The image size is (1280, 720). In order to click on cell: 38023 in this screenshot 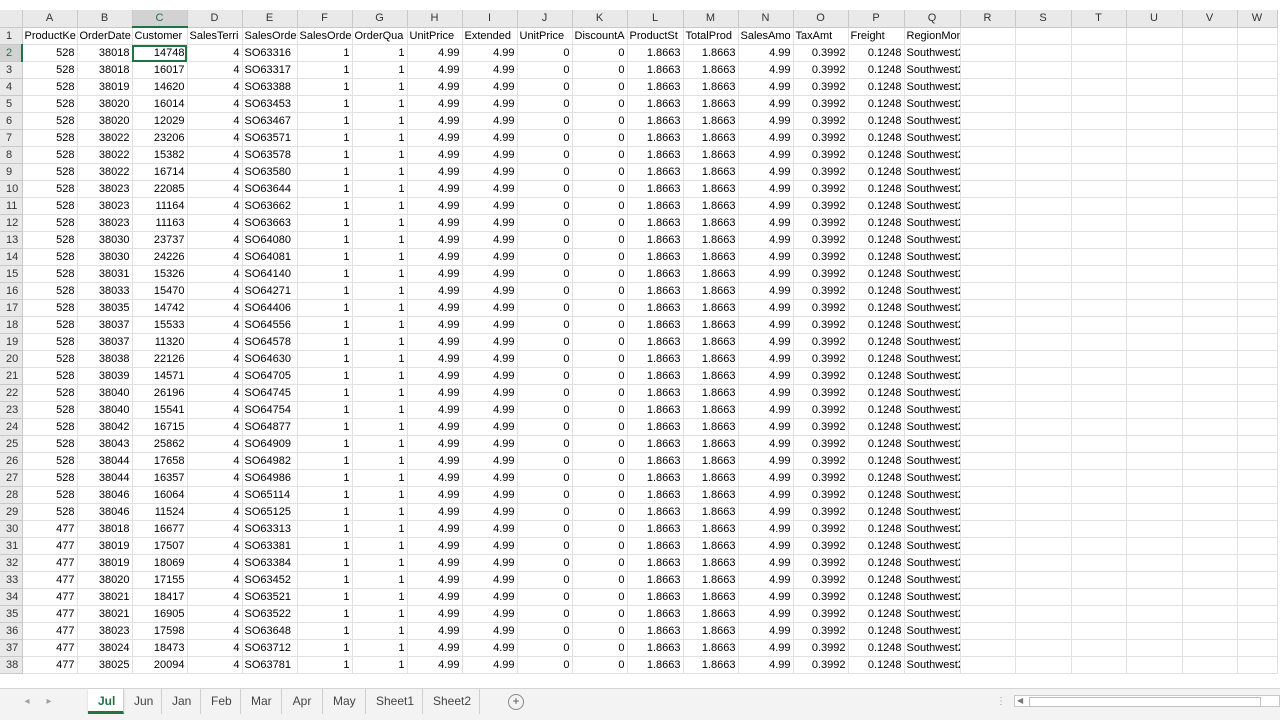, I will do `click(105, 631)`.